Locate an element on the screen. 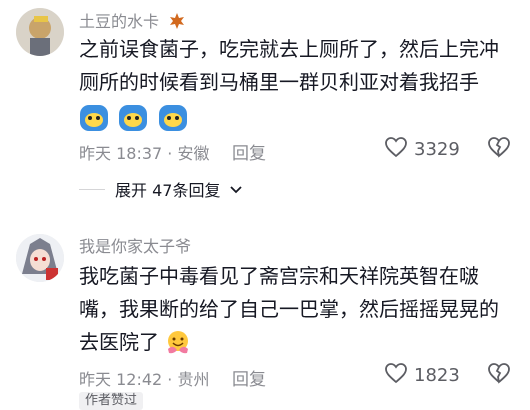 The width and height of the screenshot is (530, 410). comment-line: 之前误食菌子，吃完就去上厕所了，然后上完冲 is located at coordinates (289, 49).